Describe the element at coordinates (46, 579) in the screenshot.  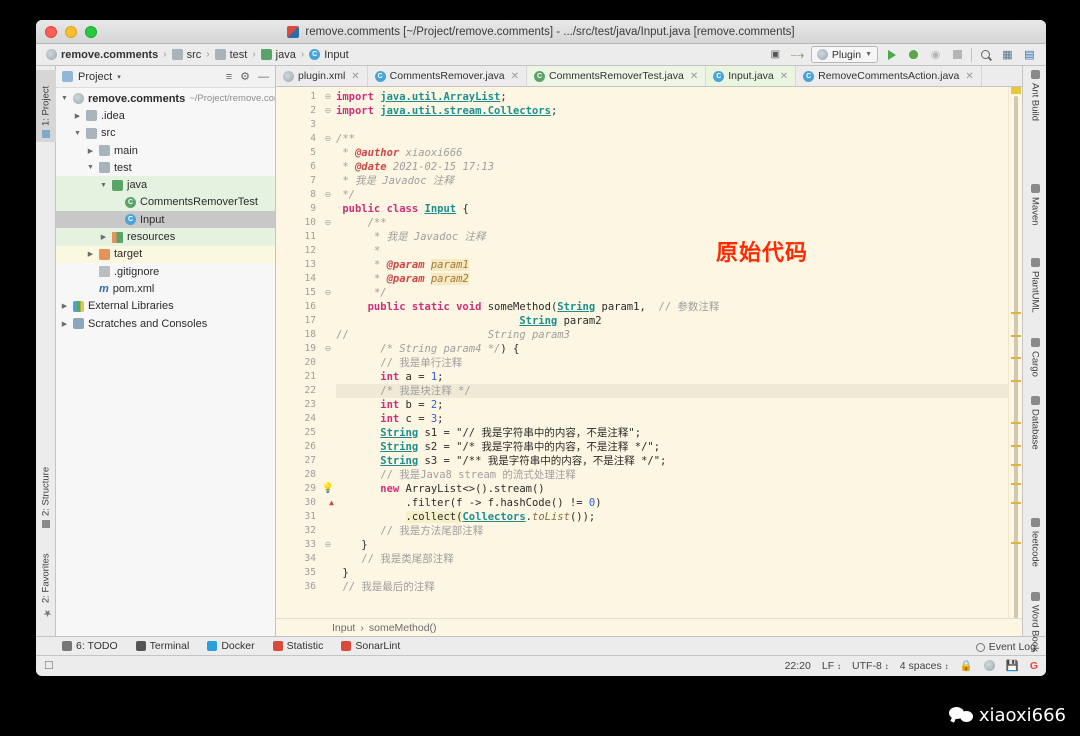
I see `sidebar-item-favorites: ★ 2: Favorites` at that location.